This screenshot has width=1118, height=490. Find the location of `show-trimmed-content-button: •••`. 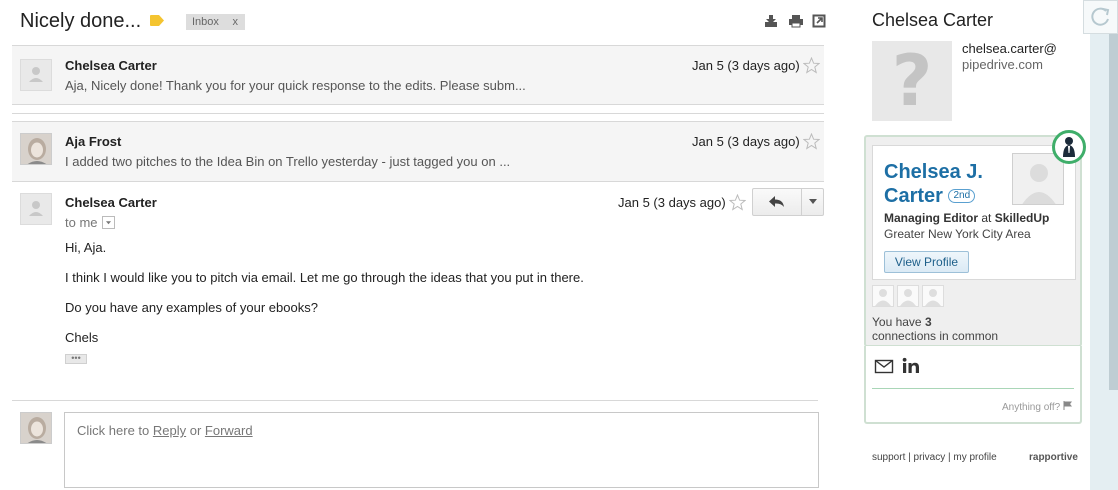

show-trimmed-content-button: ••• is located at coordinates (76, 359).